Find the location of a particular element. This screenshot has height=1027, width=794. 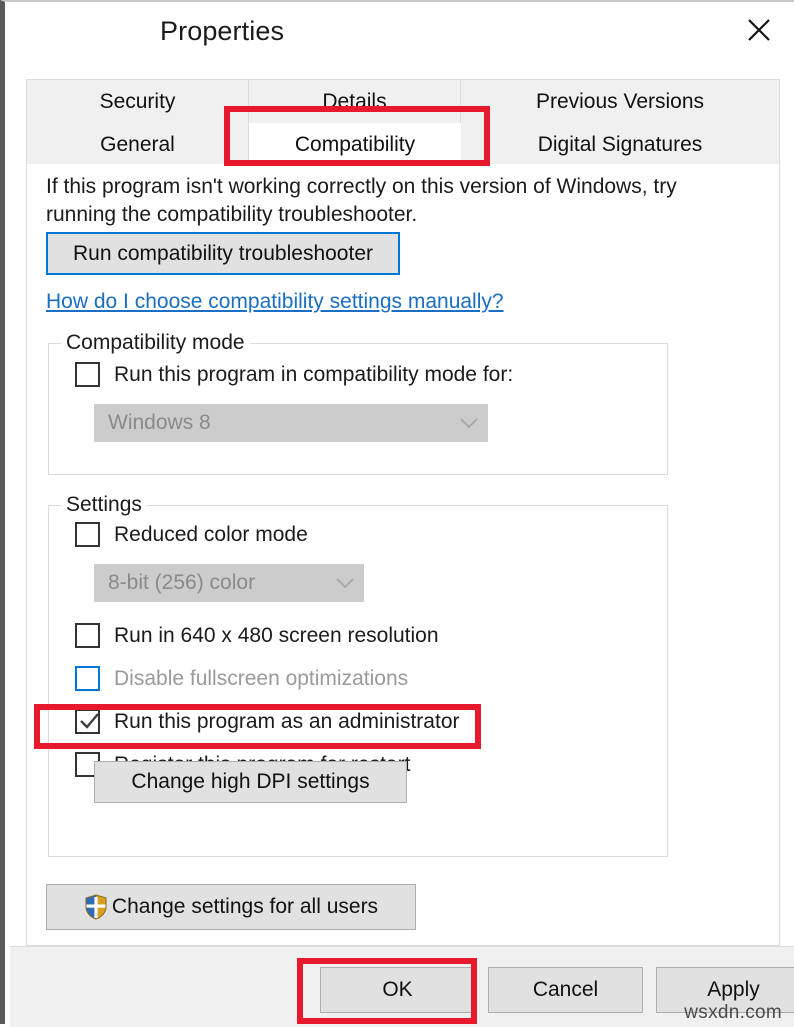

cancel-button: Cancel is located at coordinates (565, 990).